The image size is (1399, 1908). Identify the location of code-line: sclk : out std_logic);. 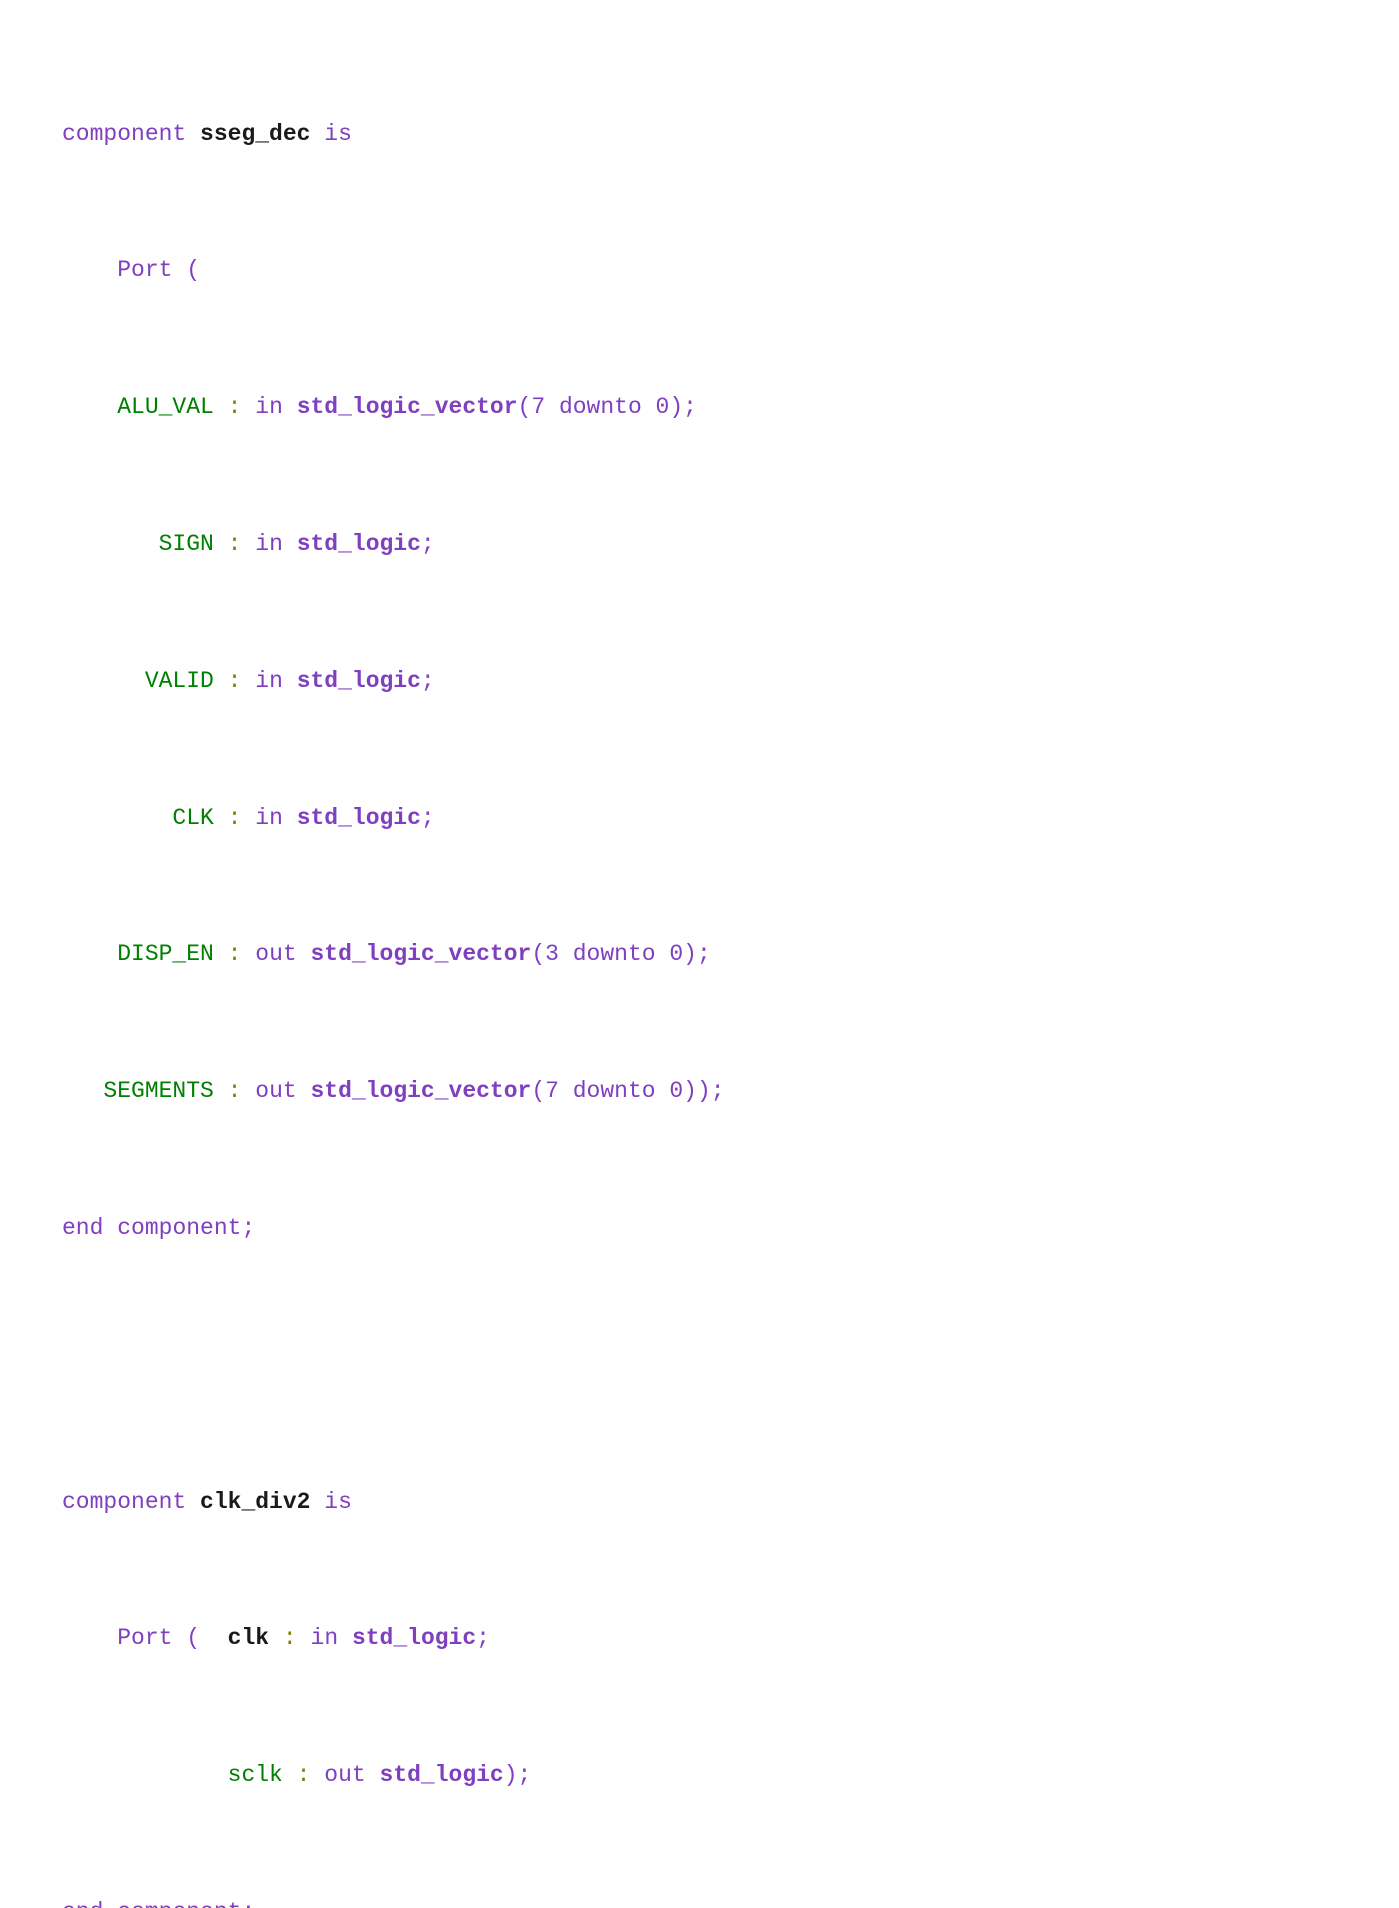
(704, 1775).